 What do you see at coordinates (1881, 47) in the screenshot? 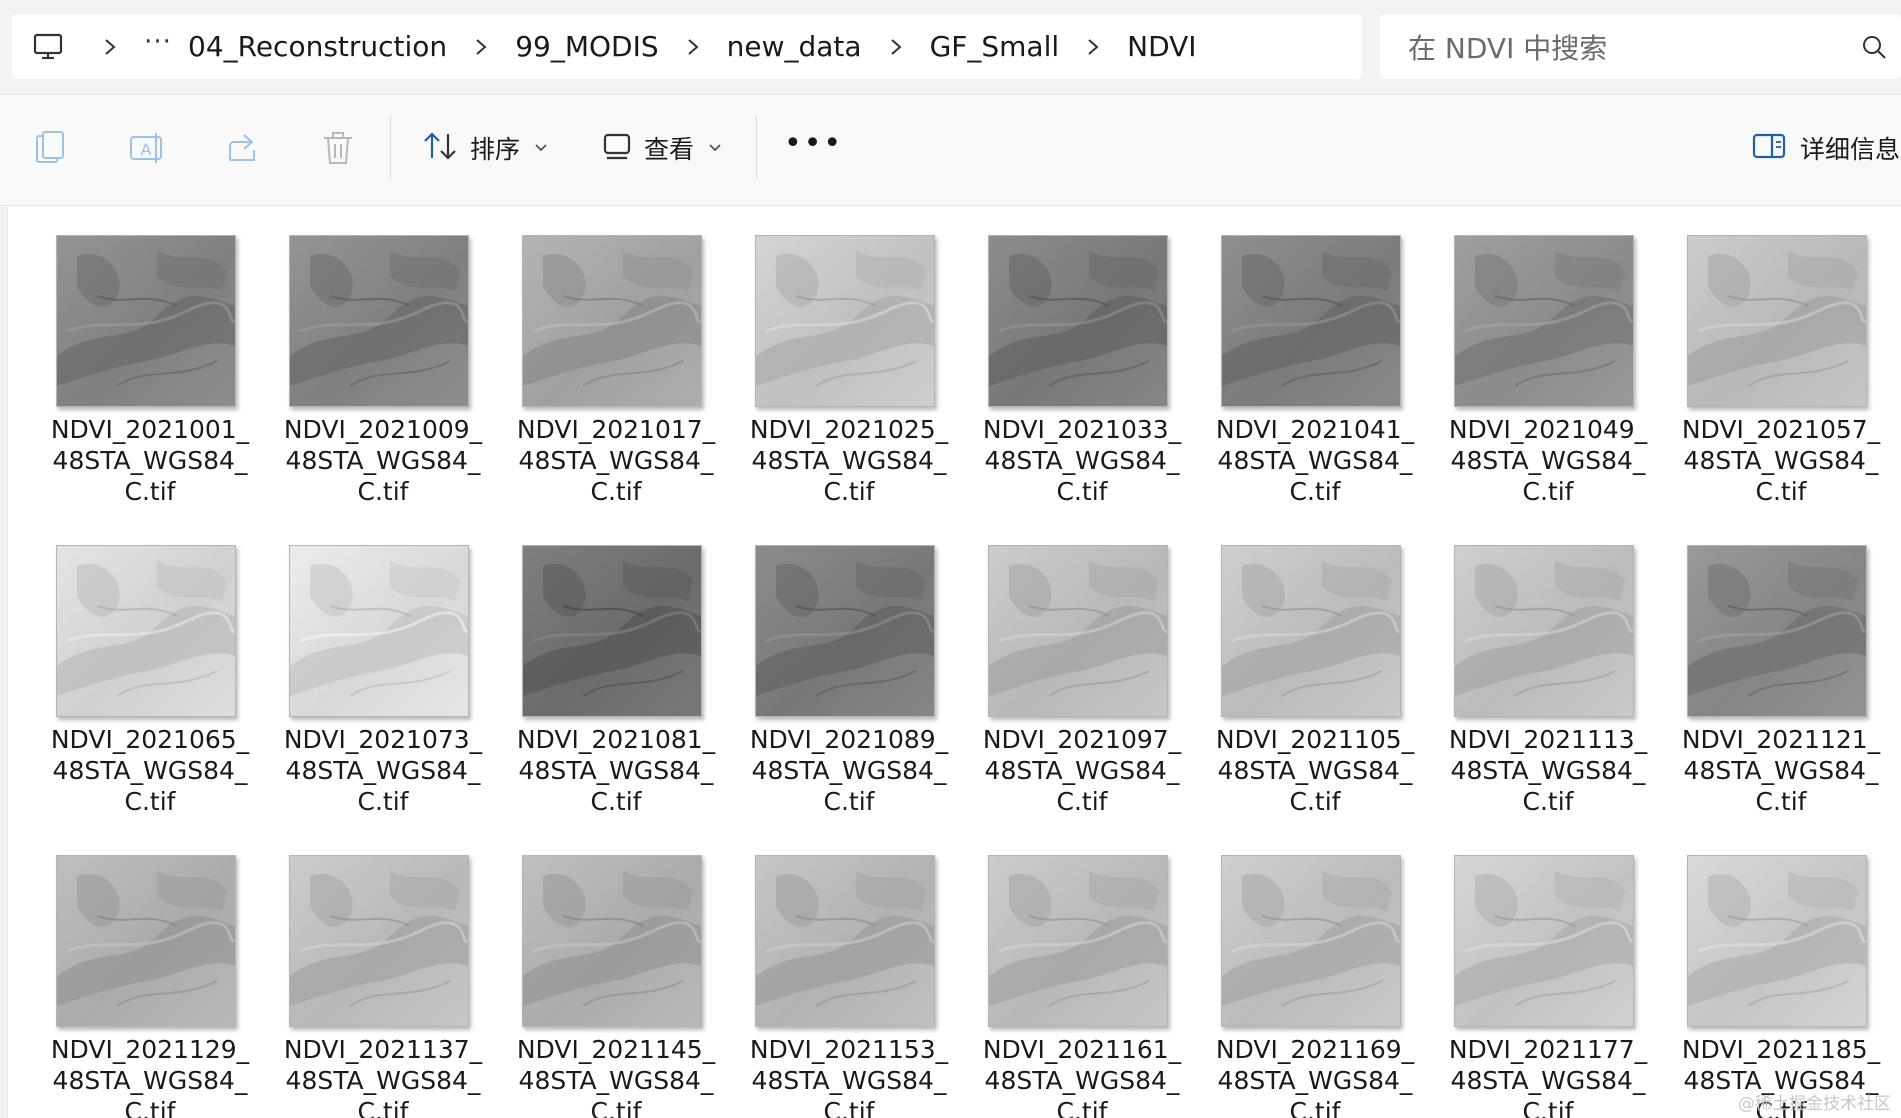
I see `search-icon` at bounding box center [1881, 47].